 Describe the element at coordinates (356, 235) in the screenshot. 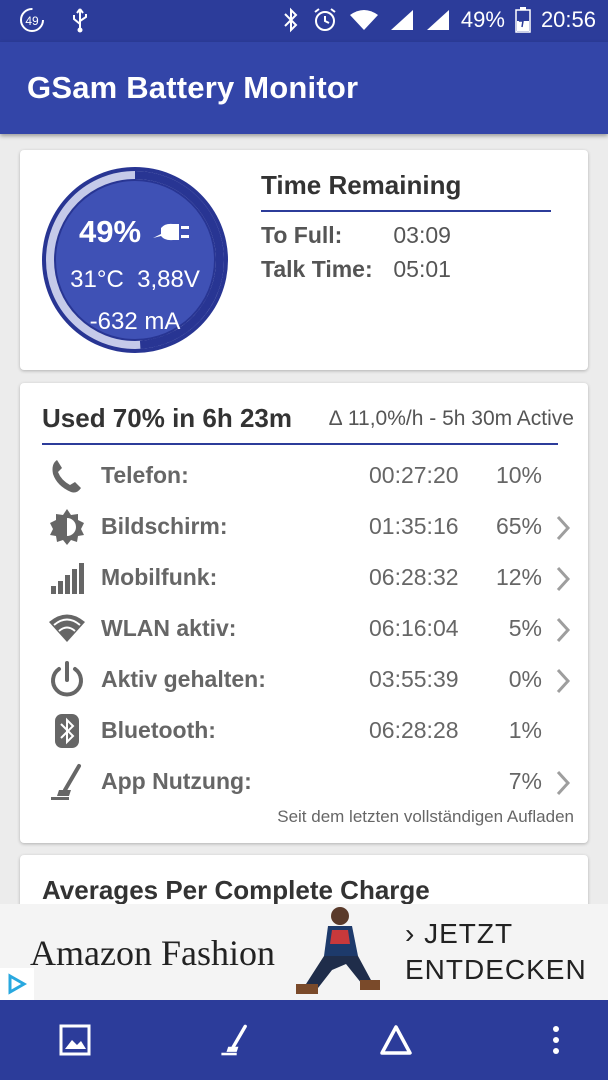

I see `time-remaining-row: To Full: 03:09` at that location.